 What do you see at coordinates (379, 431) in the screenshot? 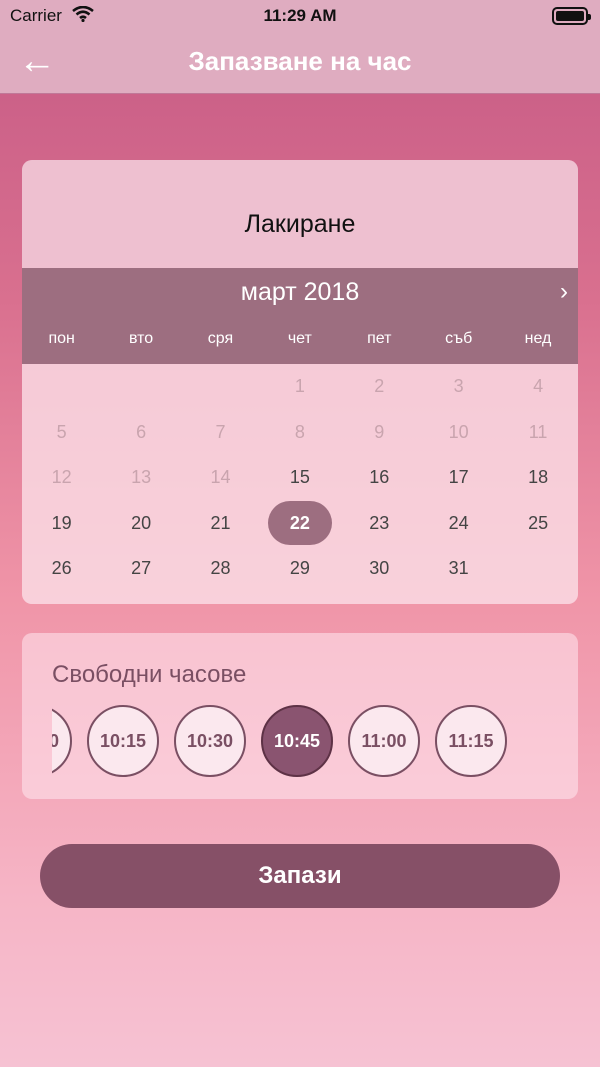
I see `calendar-day: 9` at bounding box center [379, 431].